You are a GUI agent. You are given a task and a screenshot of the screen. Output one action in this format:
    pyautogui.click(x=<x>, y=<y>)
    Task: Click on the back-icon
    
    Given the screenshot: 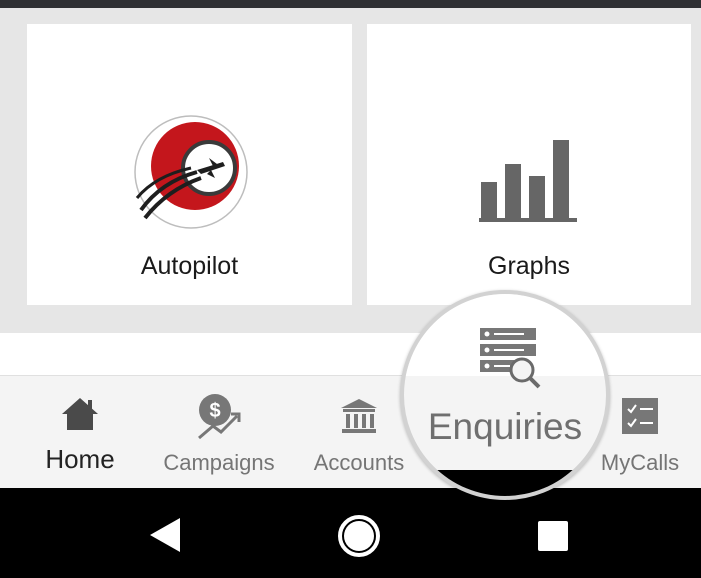 What is the action you would take?
    pyautogui.click(x=165, y=535)
    